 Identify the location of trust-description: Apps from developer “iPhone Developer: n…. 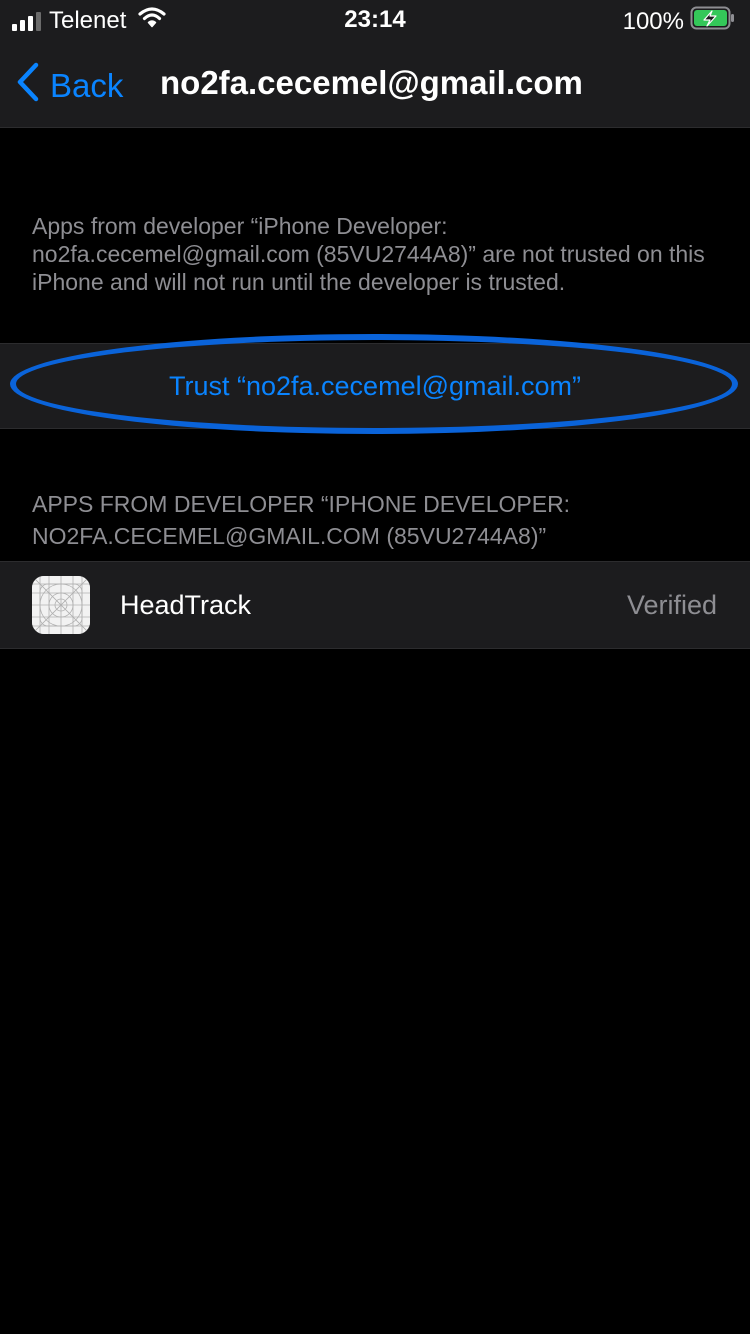
(368, 254).